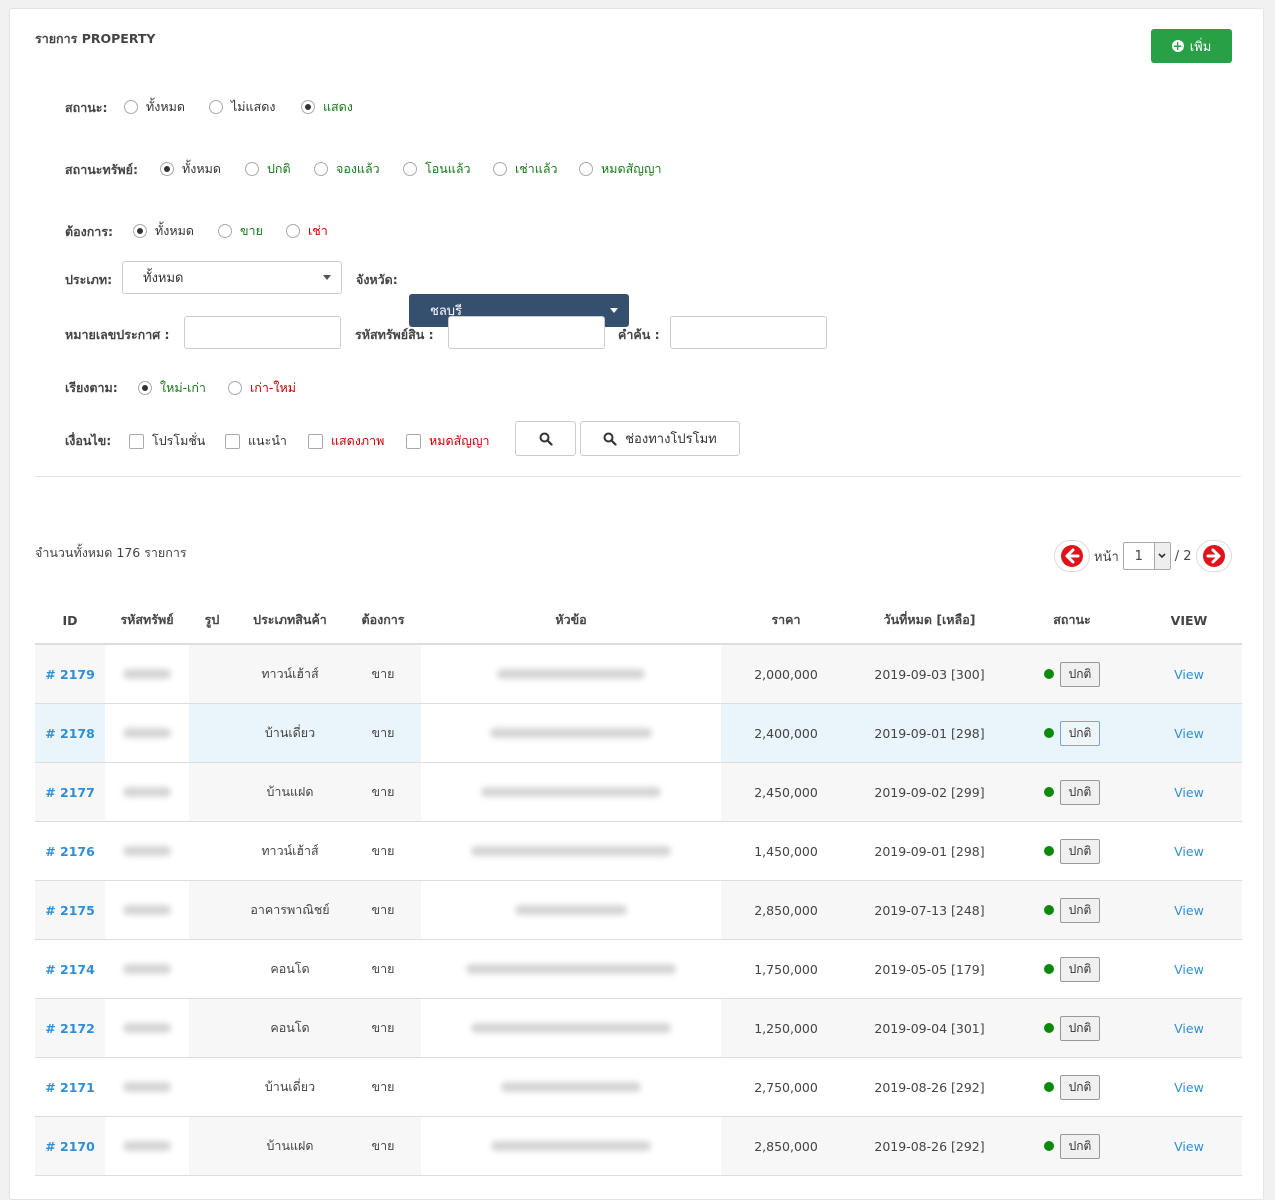  I want to click on want-cell: ขาย, so click(383, 1146).